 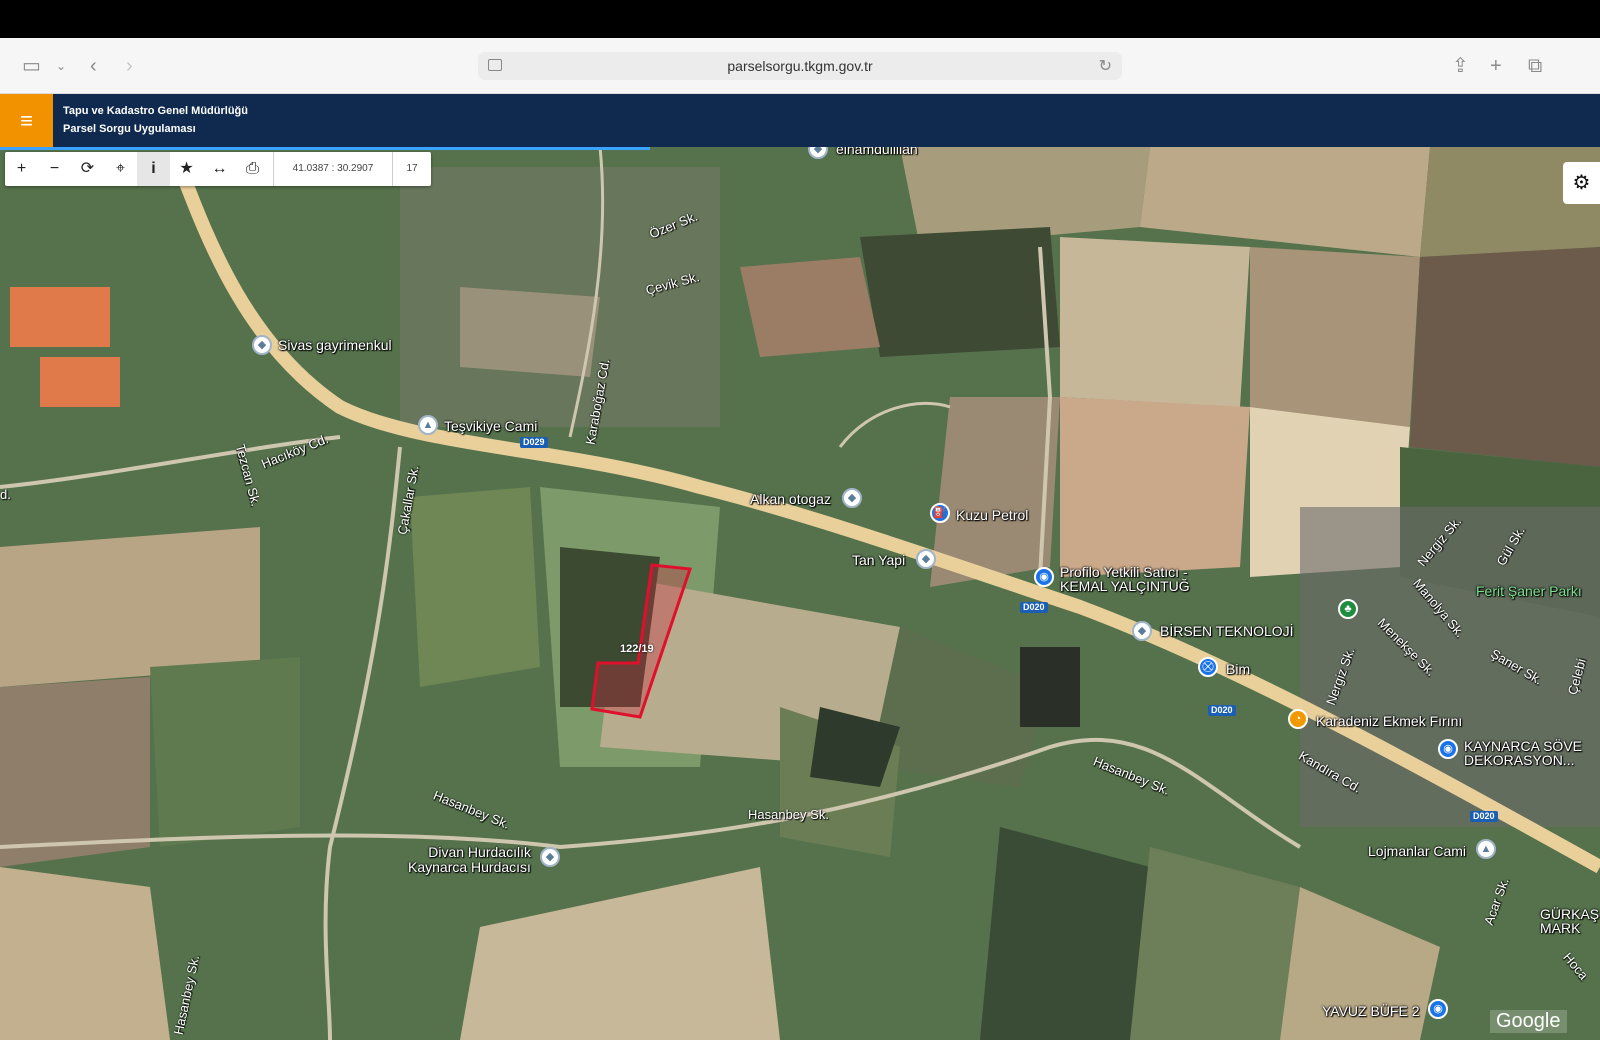 What do you see at coordinates (1535, 66) in the screenshot?
I see `tabs-icon: ⧉` at bounding box center [1535, 66].